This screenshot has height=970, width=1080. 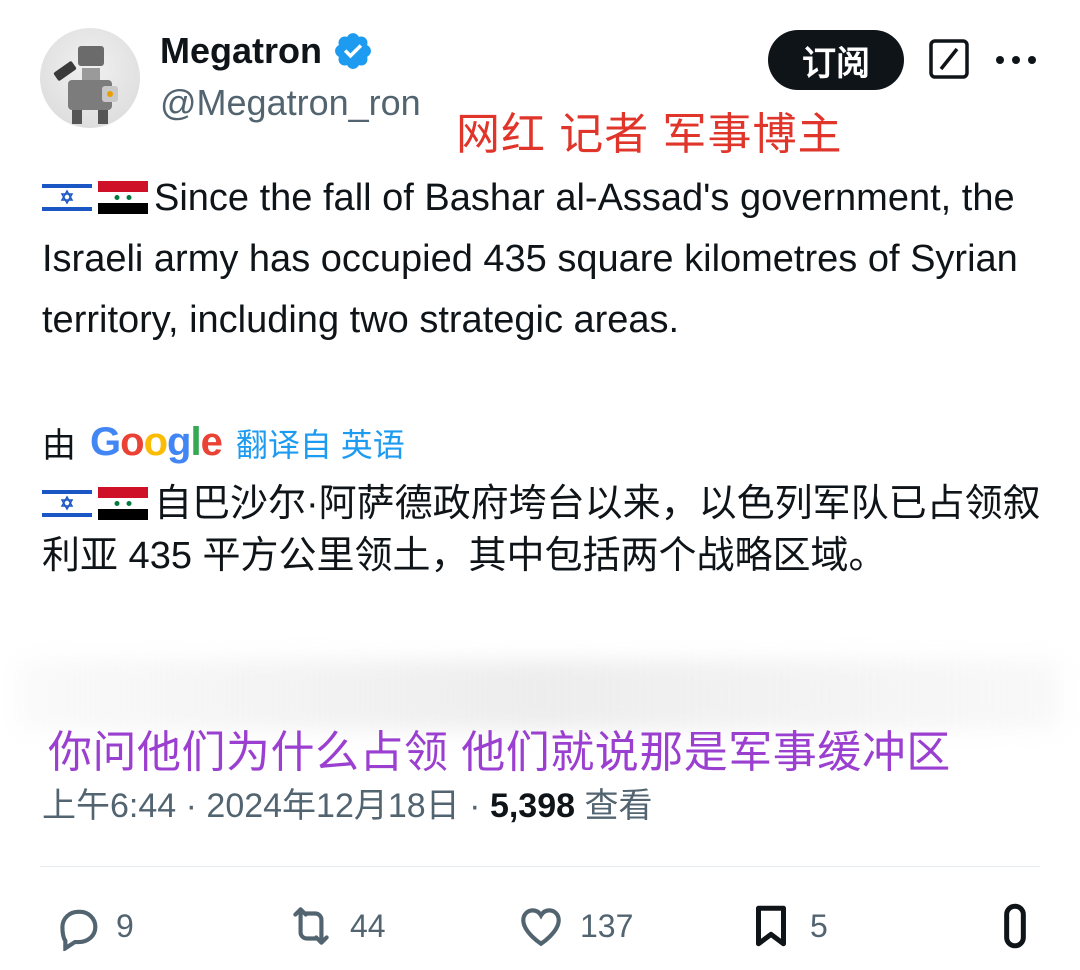 What do you see at coordinates (332, 806) in the screenshot?
I see `tweet-date: 2024年12月18日` at bounding box center [332, 806].